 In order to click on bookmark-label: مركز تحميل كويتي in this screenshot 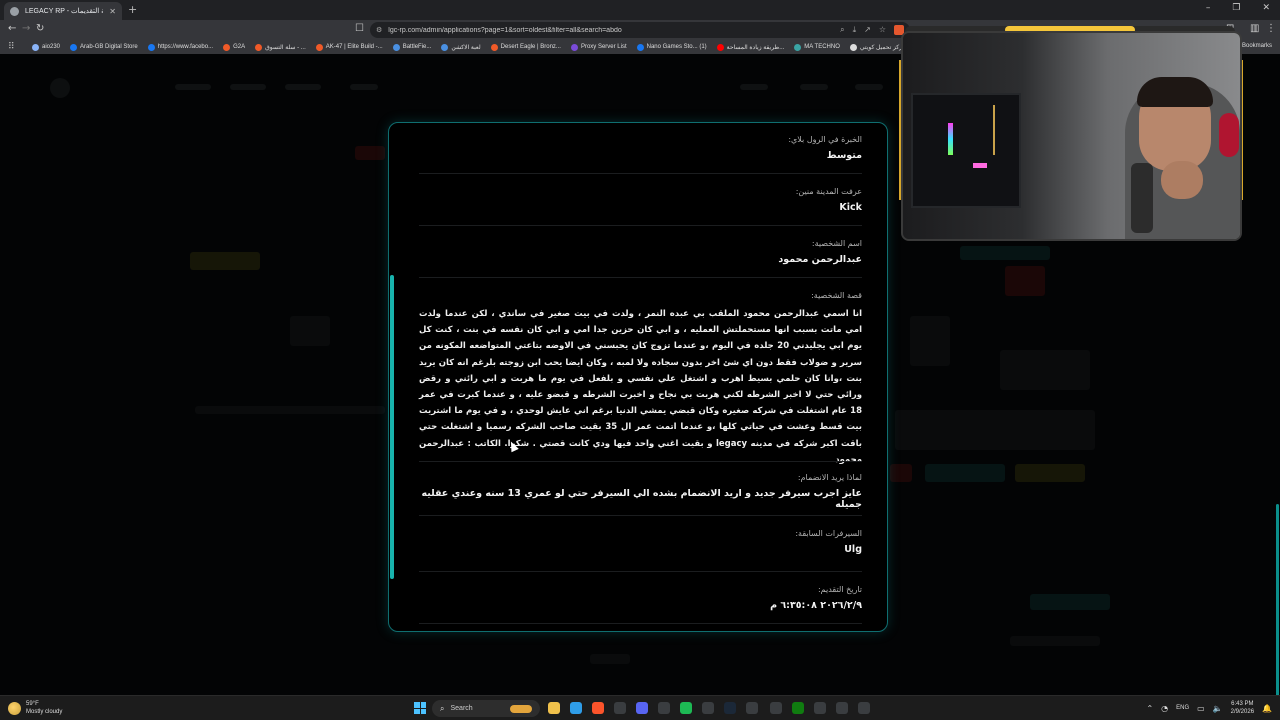, I will do `click(882, 47)`.